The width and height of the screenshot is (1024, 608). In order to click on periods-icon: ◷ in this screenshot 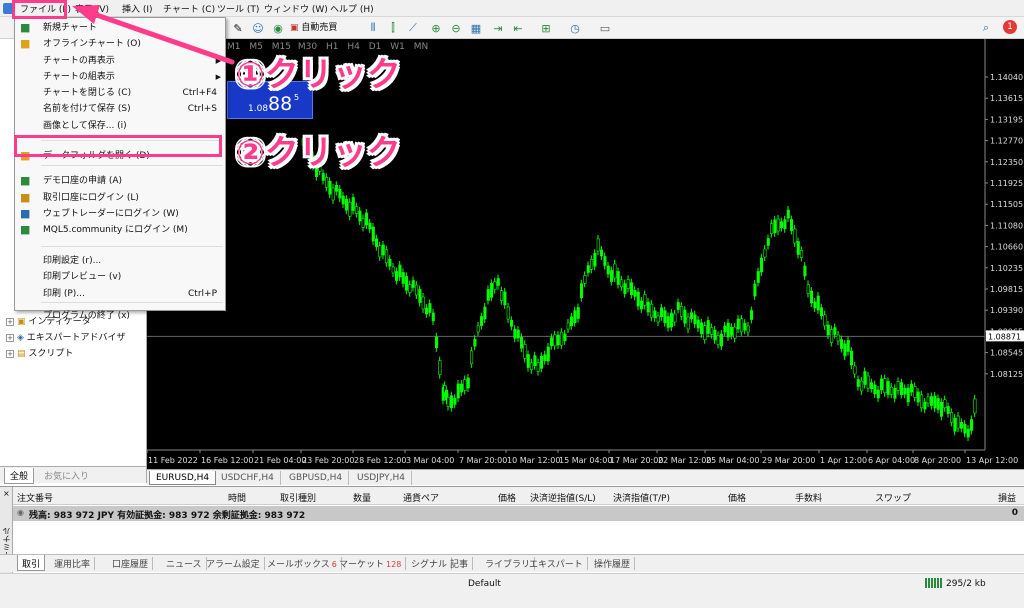, I will do `click(575, 28)`.